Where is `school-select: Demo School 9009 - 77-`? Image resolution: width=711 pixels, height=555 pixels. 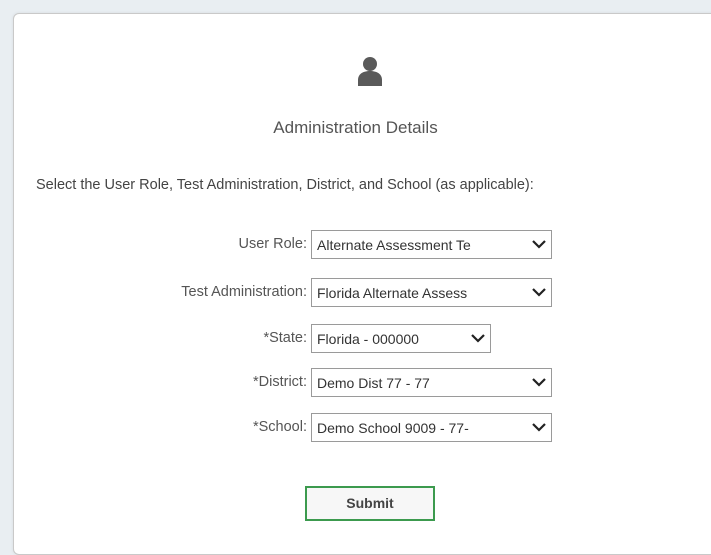
school-select: Demo School 9009 - 77- is located at coordinates (431, 427).